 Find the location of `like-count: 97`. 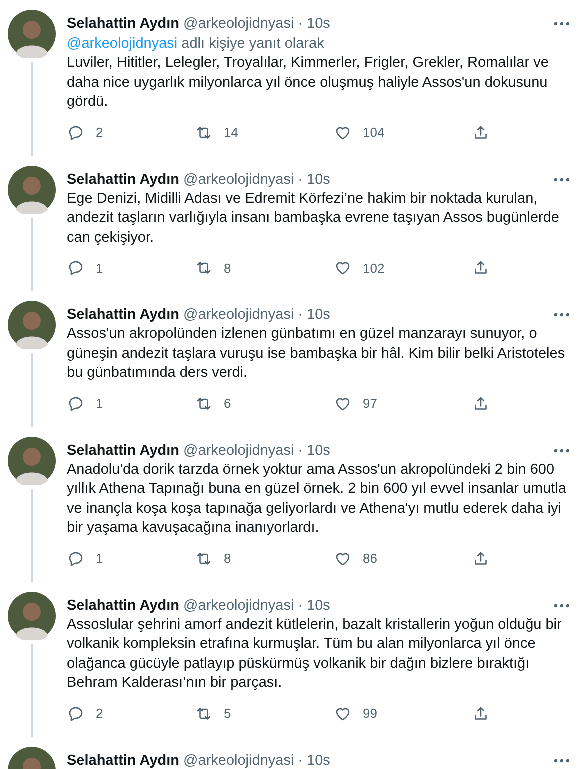

like-count: 97 is located at coordinates (370, 403).